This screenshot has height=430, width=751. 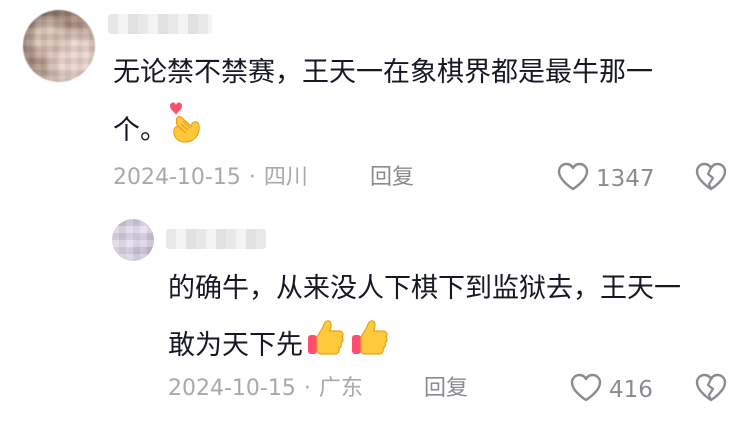 I want to click on reply-text-line-2-content: 敢为天下先, so click(x=235, y=345).